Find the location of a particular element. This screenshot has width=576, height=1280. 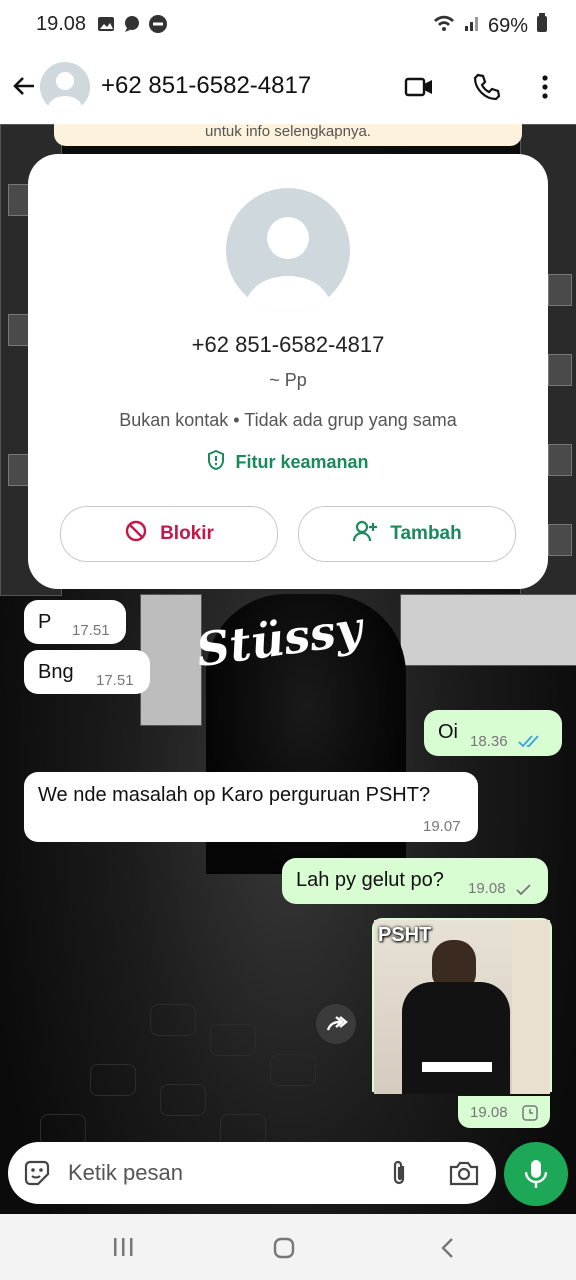

block-button: Blokir is located at coordinates (169, 534).